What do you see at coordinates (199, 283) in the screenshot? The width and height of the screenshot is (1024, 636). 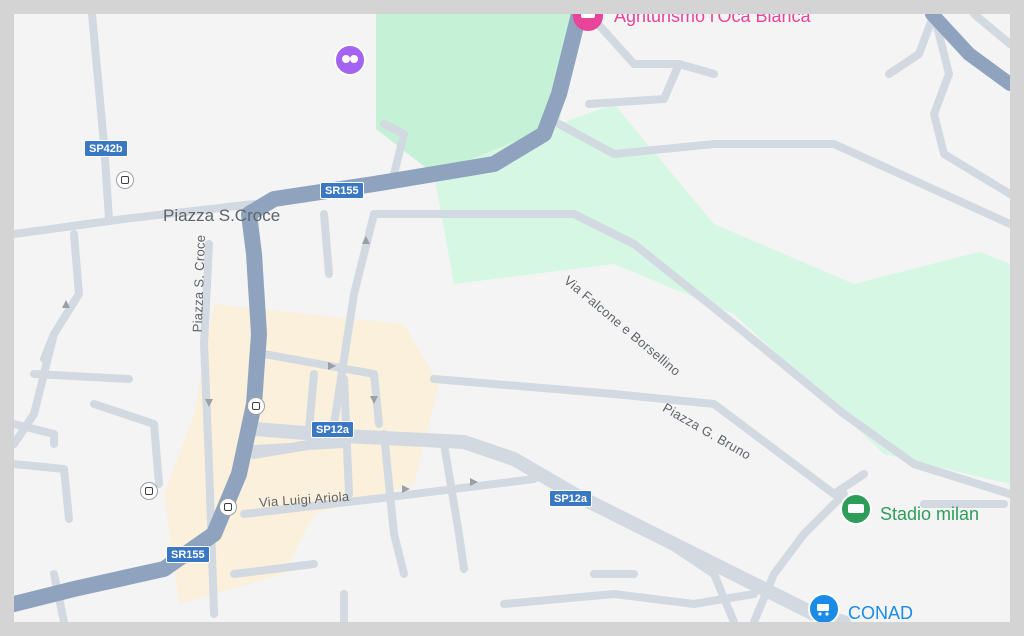 I see `street-label-piazza-s-croce: Piazza S. Croce` at bounding box center [199, 283].